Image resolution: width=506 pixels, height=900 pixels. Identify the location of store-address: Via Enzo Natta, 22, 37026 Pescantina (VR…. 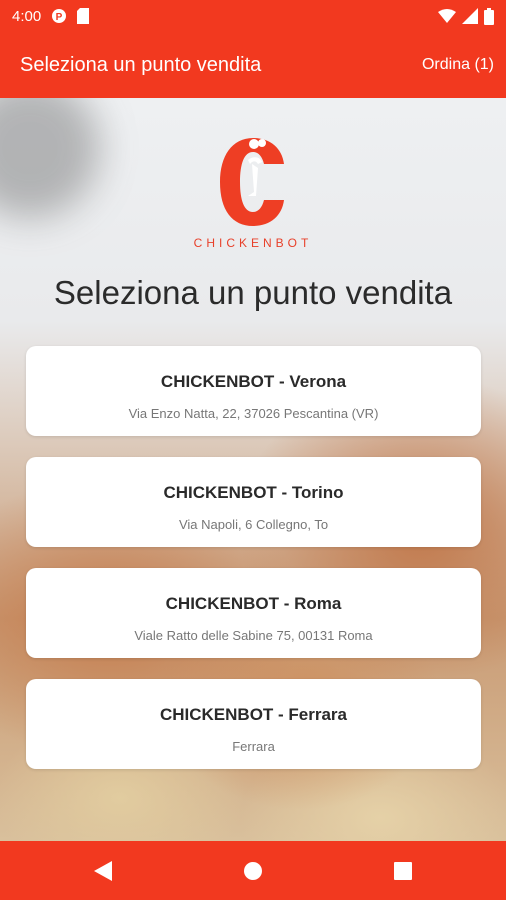
(253, 413).